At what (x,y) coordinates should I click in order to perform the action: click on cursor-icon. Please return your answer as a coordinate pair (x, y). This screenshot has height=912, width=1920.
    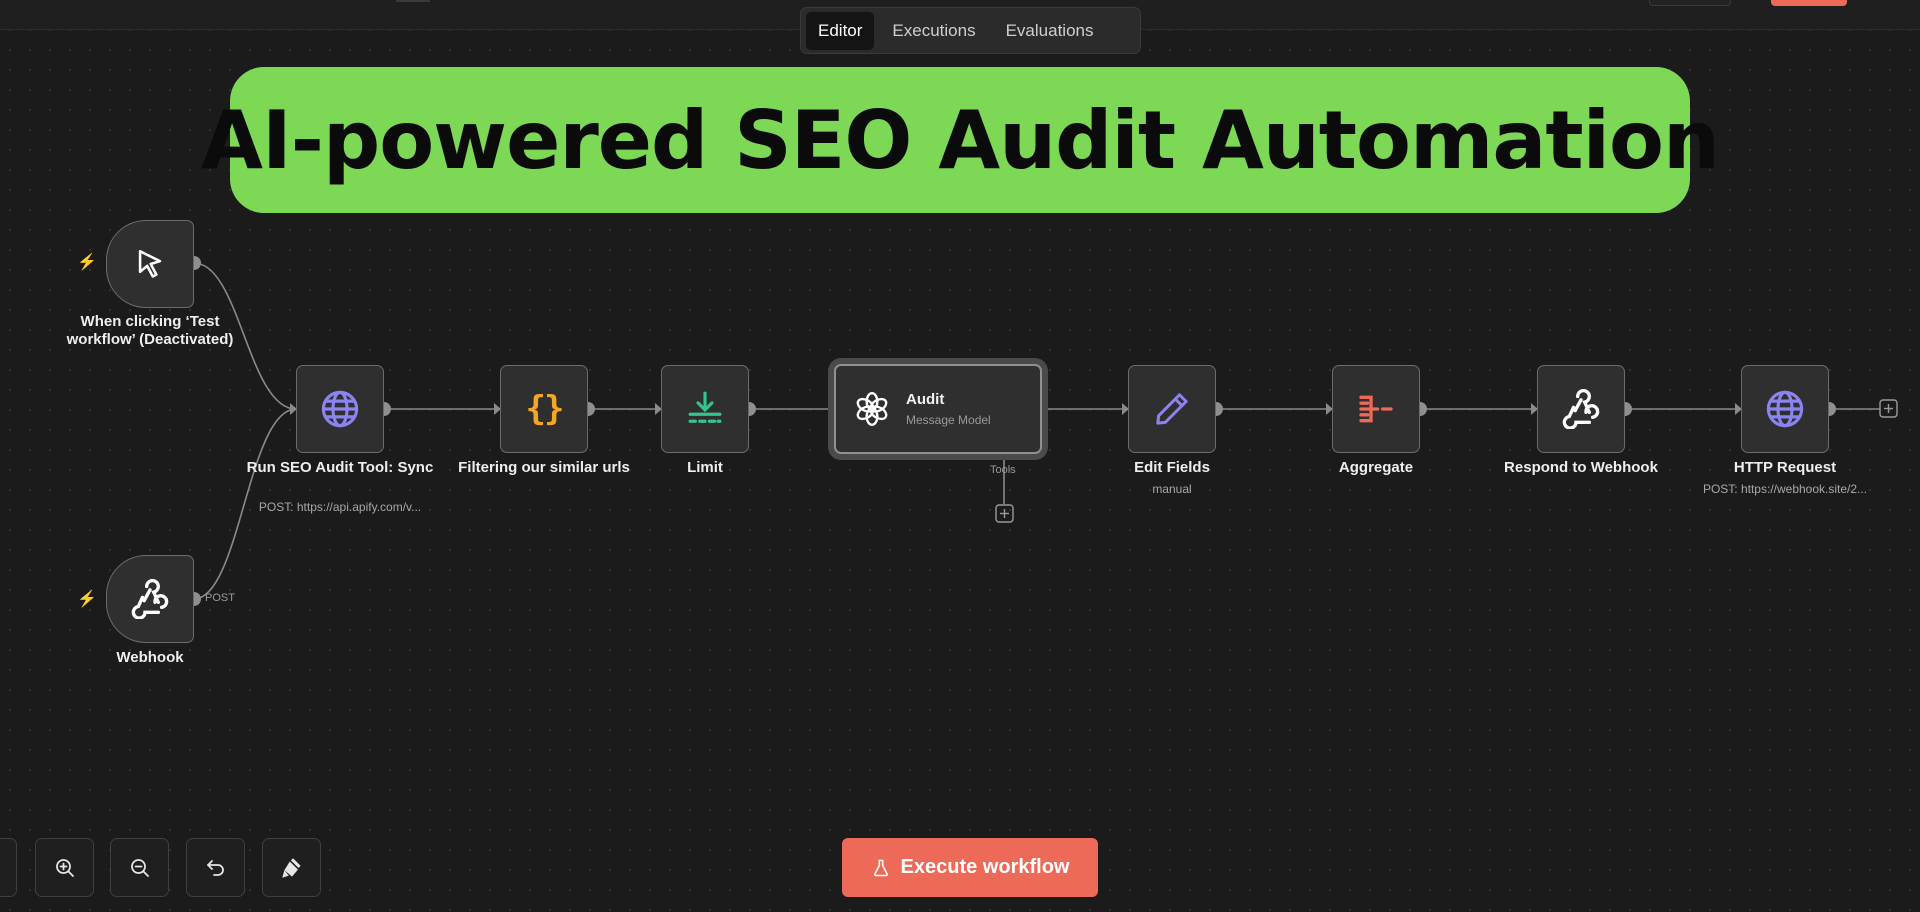
    Looking at the image, I should click on (150, 263).